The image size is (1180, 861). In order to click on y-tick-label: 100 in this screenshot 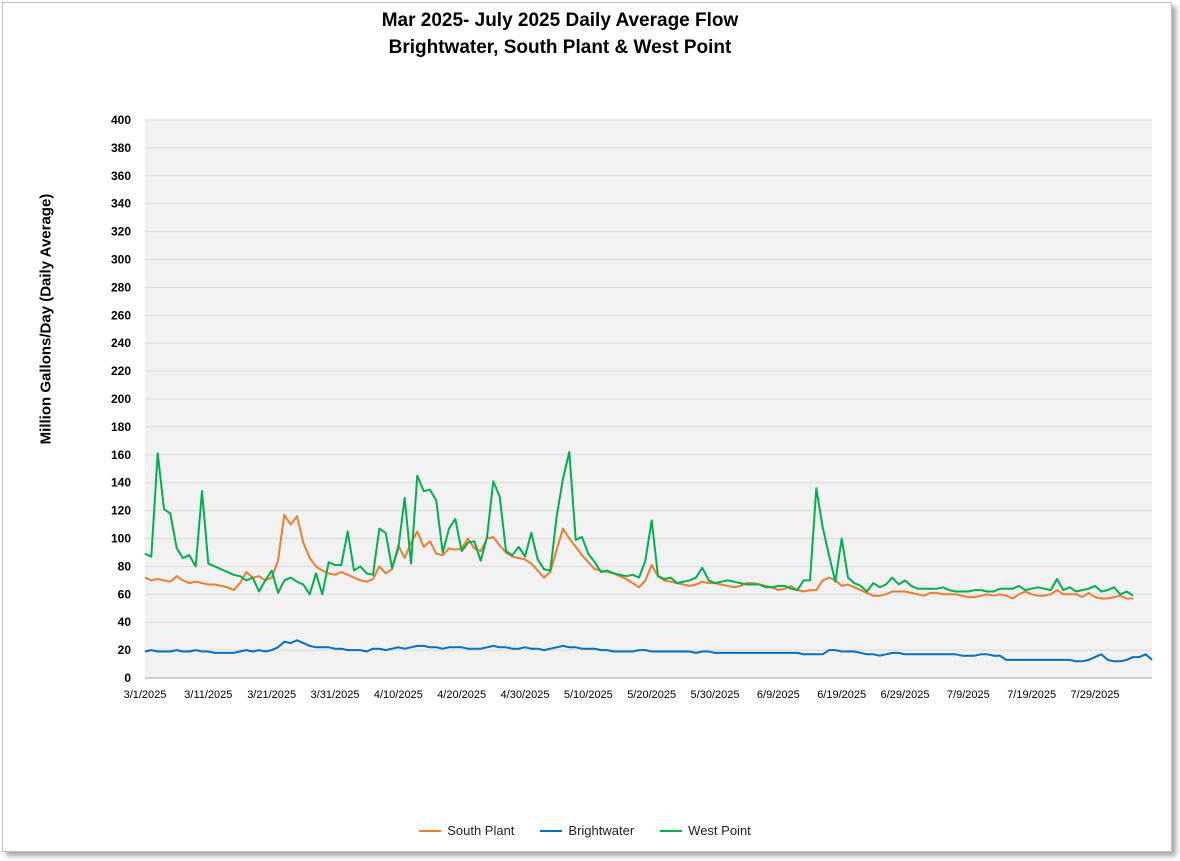, I will do `click(121, 539)`.